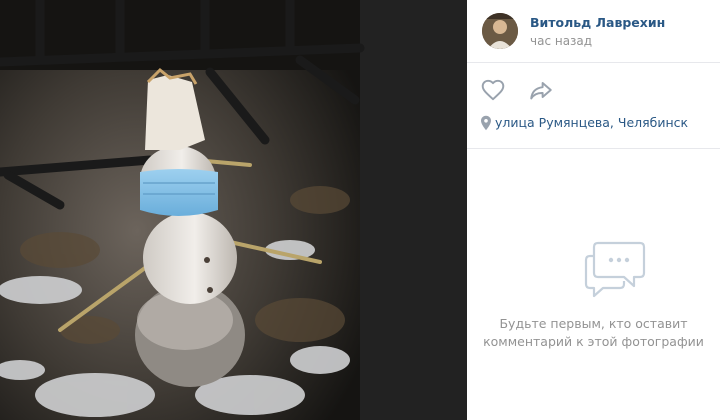  I want to click on like-button, so click(493, 90).